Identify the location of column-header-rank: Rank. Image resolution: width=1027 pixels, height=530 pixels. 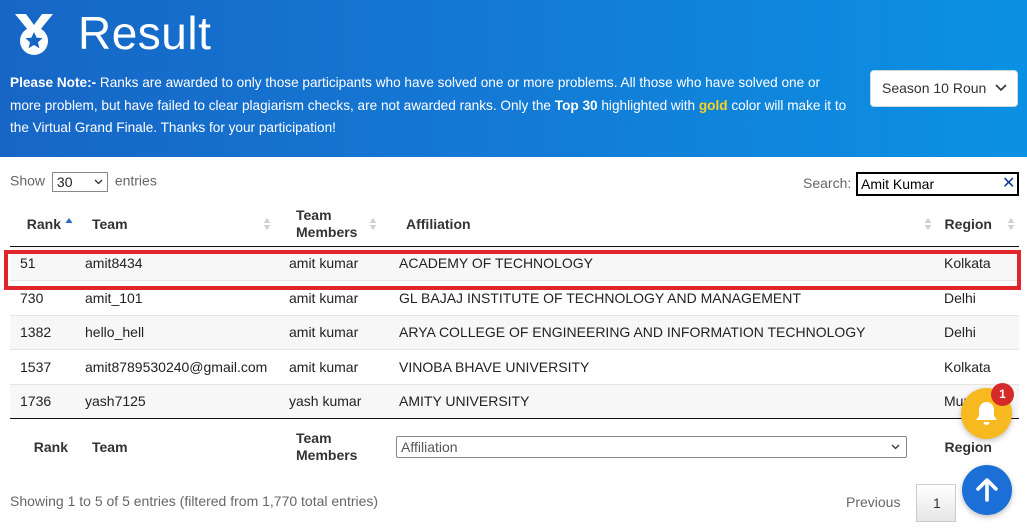
(42, 225).